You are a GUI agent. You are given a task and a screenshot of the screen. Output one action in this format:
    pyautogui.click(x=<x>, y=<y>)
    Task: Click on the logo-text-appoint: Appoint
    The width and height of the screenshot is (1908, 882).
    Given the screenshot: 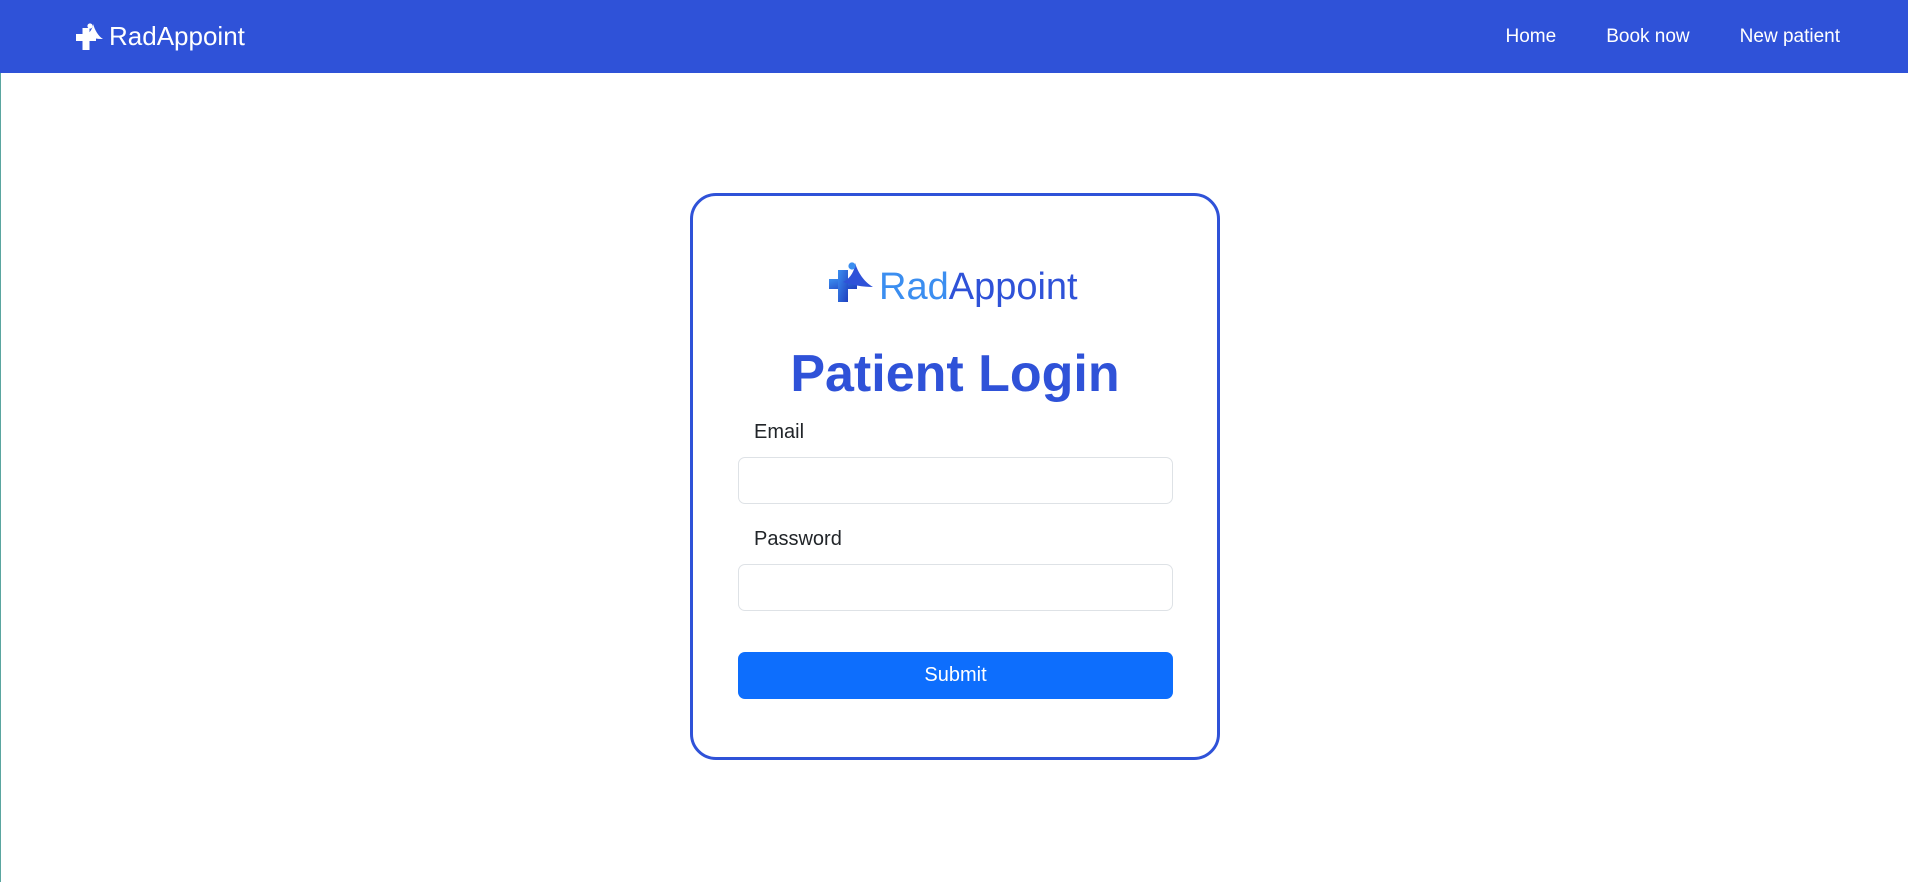 What is the action you would take?
    pyautogui.click(x=1013, y=286)
    